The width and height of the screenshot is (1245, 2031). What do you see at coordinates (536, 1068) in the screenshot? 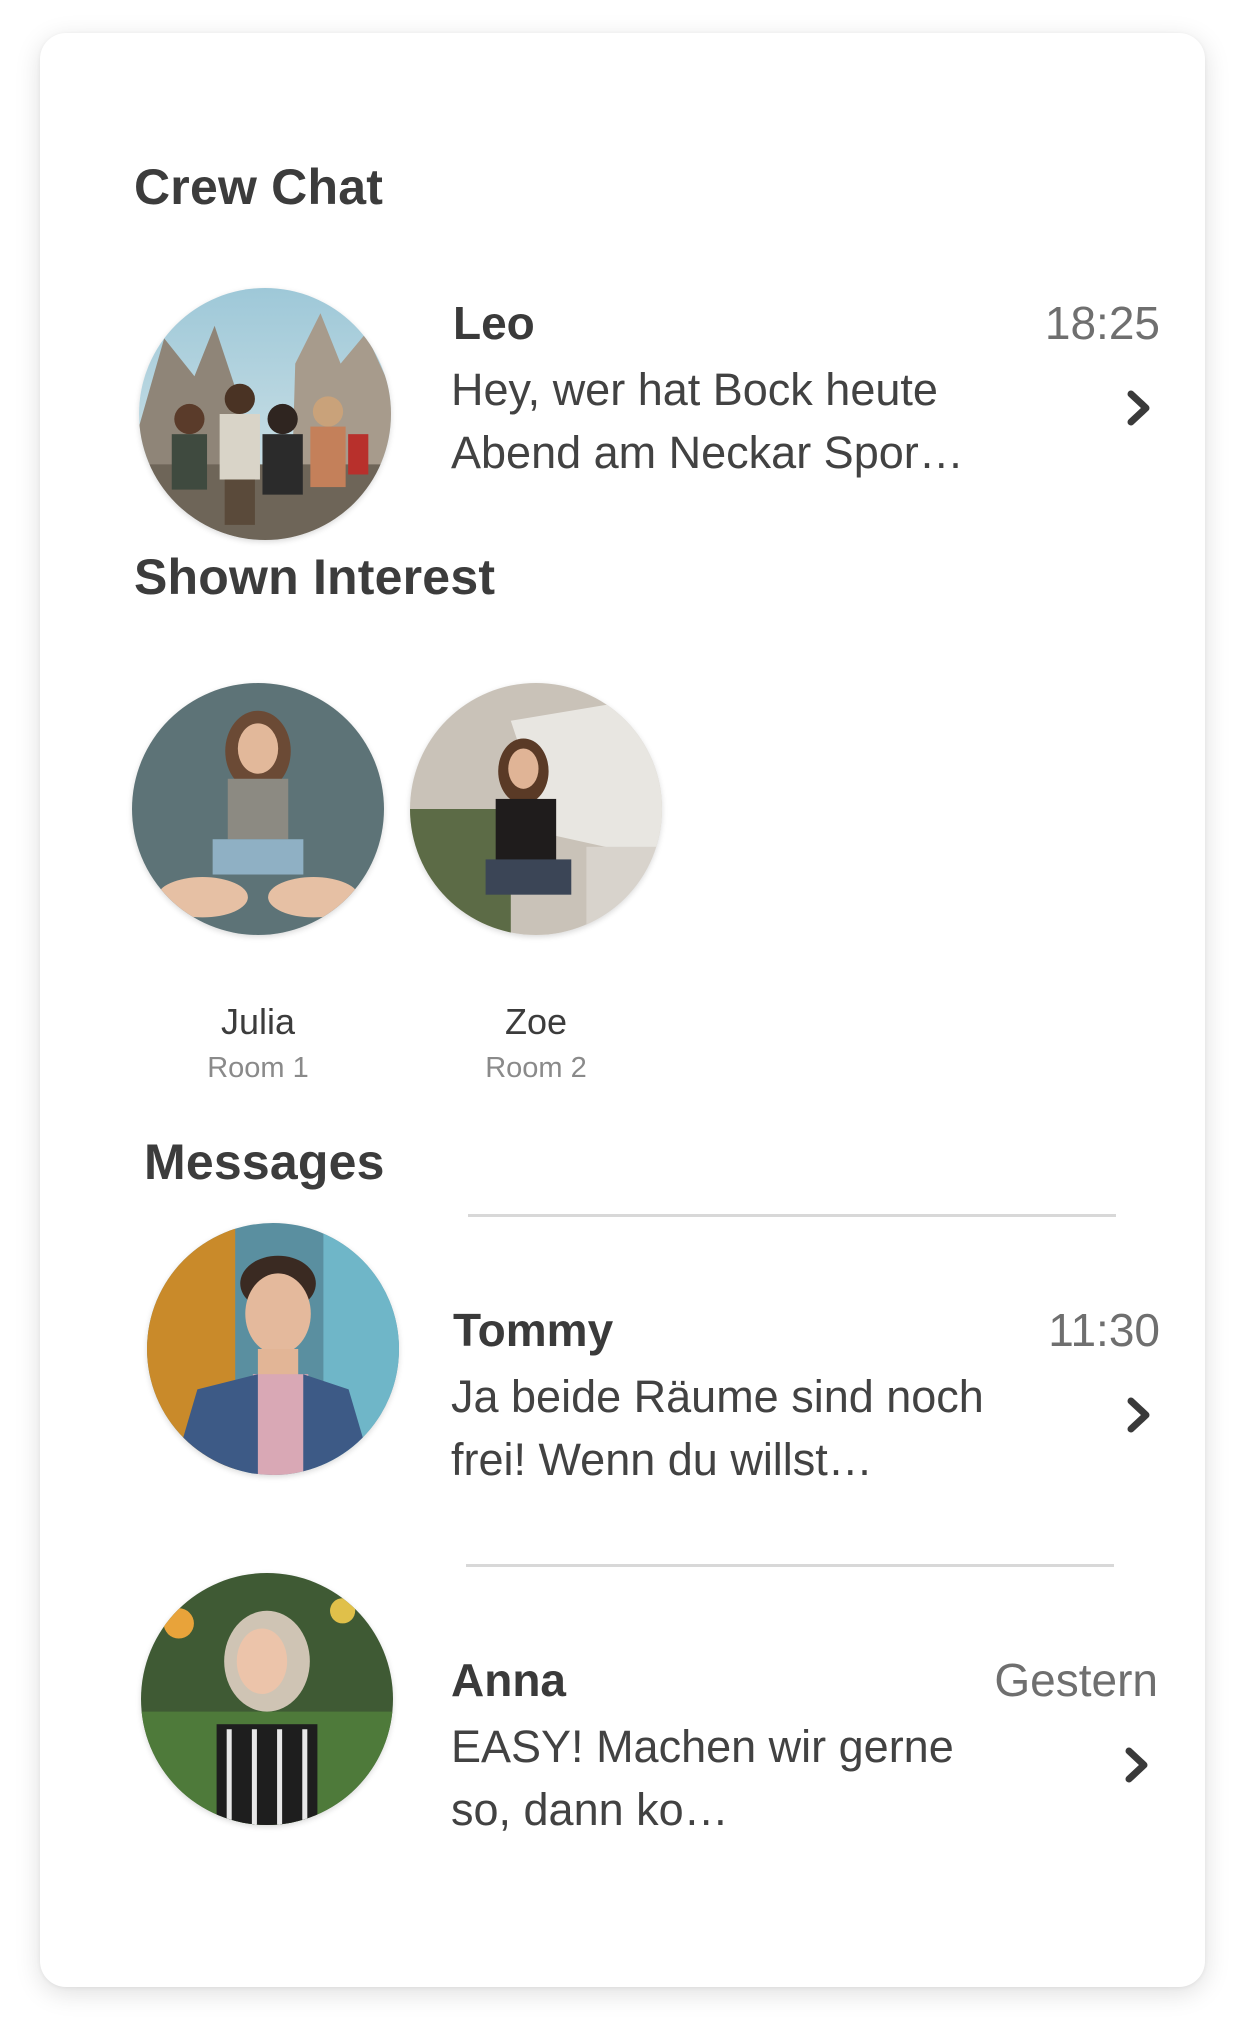
I see `zoe-room: Room 2` at bounding box center [536, 1068].